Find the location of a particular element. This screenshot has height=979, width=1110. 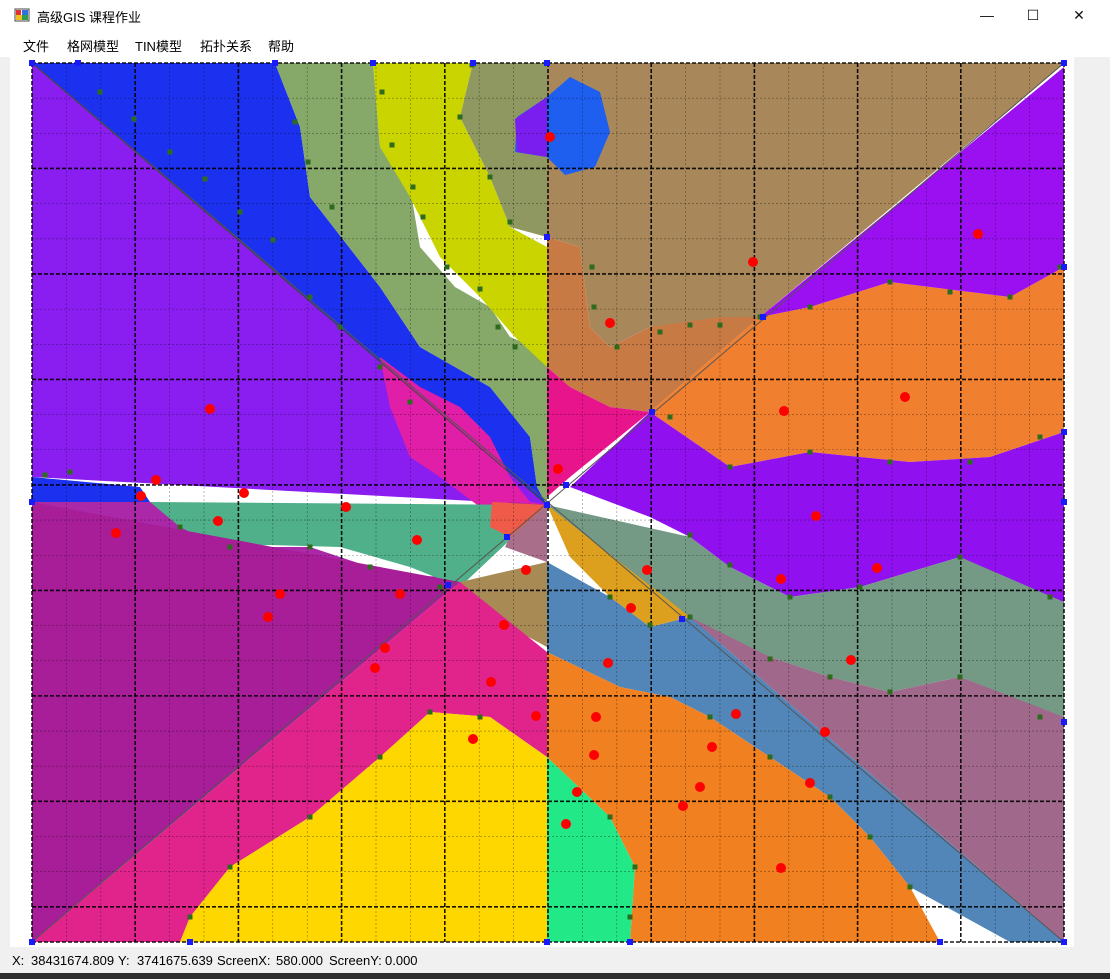

title-bar: 高级GIS 课程作业 — ☐ ✕ is located at coordinates (555, 15).